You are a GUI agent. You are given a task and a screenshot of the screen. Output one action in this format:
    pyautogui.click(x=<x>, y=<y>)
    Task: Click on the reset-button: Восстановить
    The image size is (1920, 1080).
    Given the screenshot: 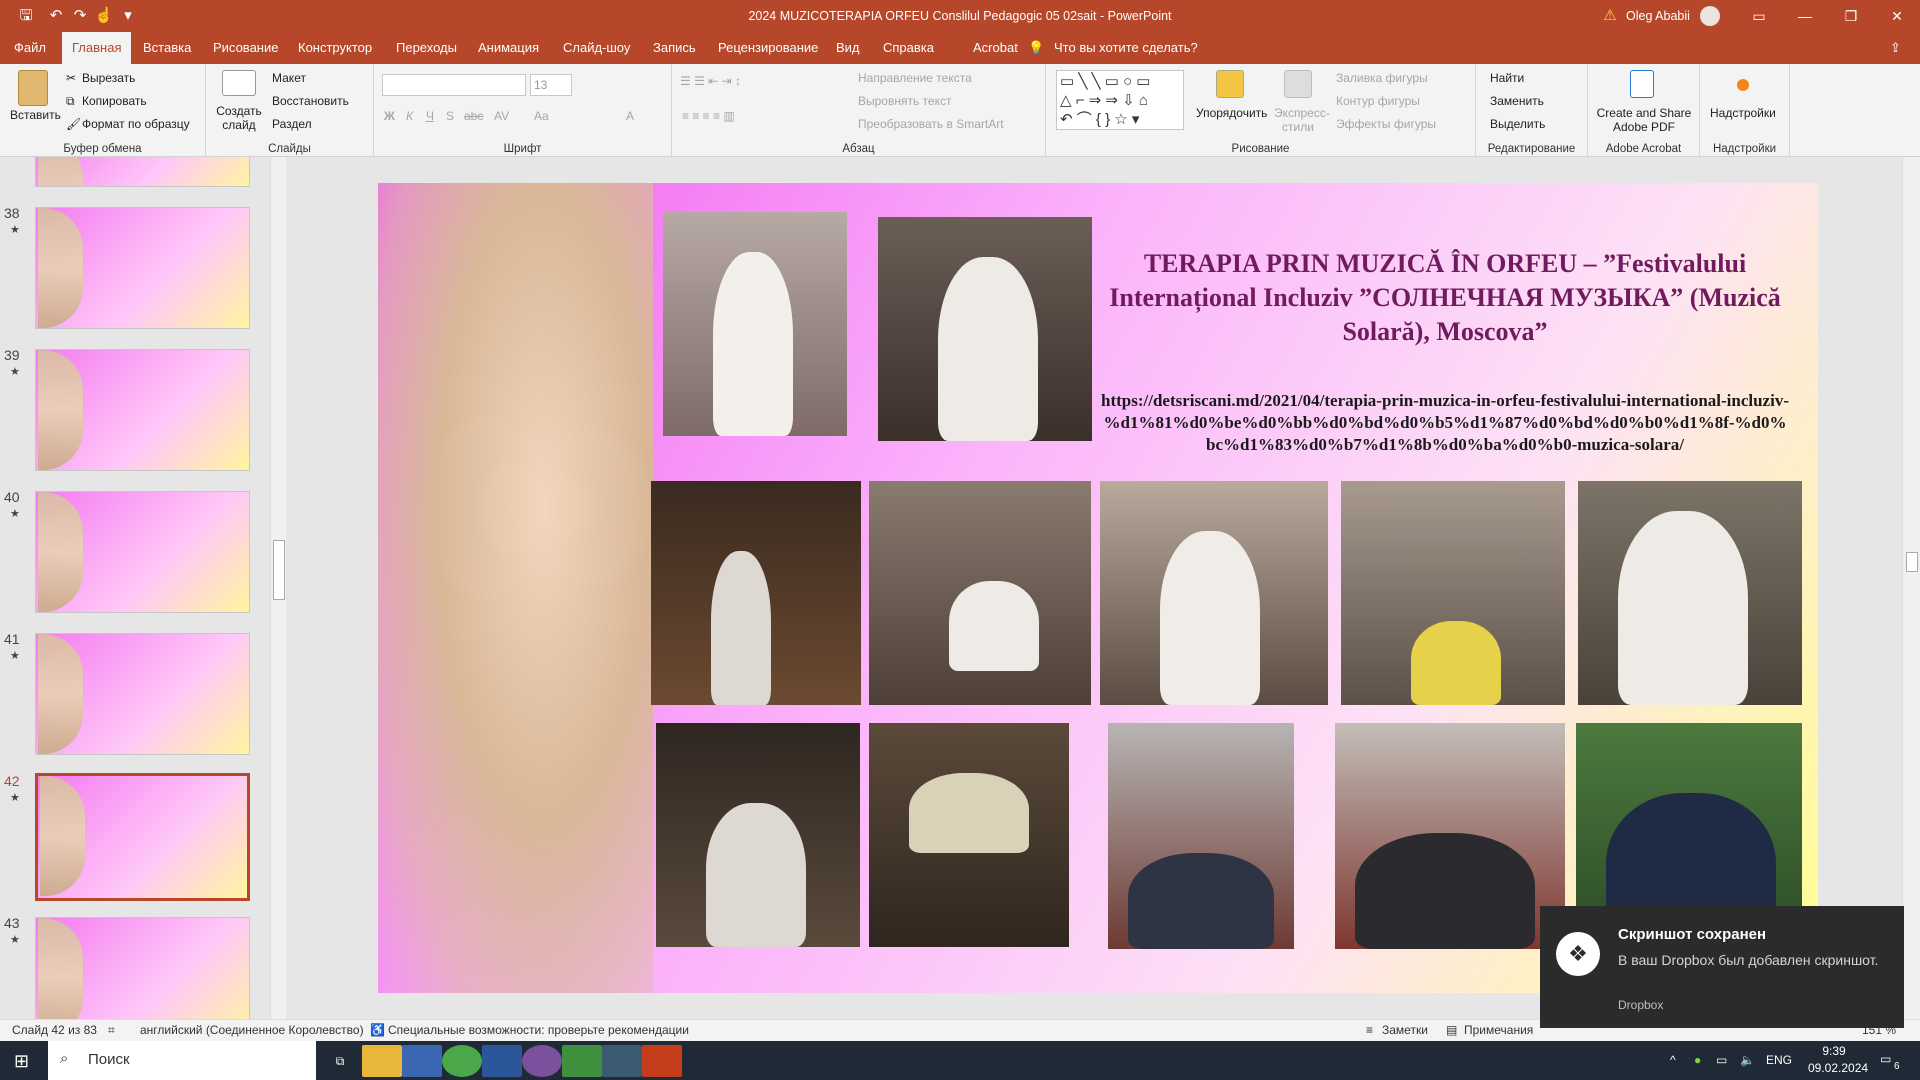 What is the action you would take?
    pyautogui.click(x=310, y=101)
    